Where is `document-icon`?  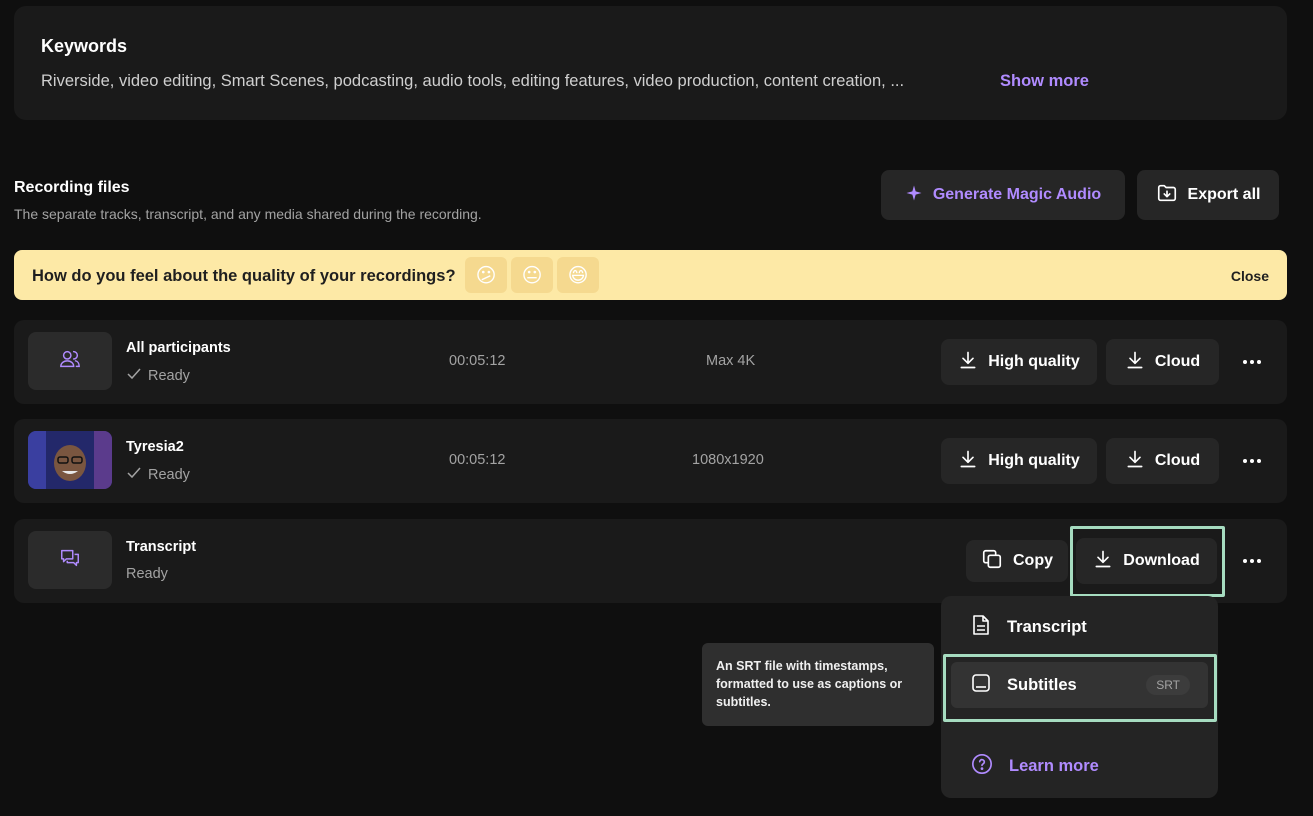
document-icon is located at coordinates (981, 627).